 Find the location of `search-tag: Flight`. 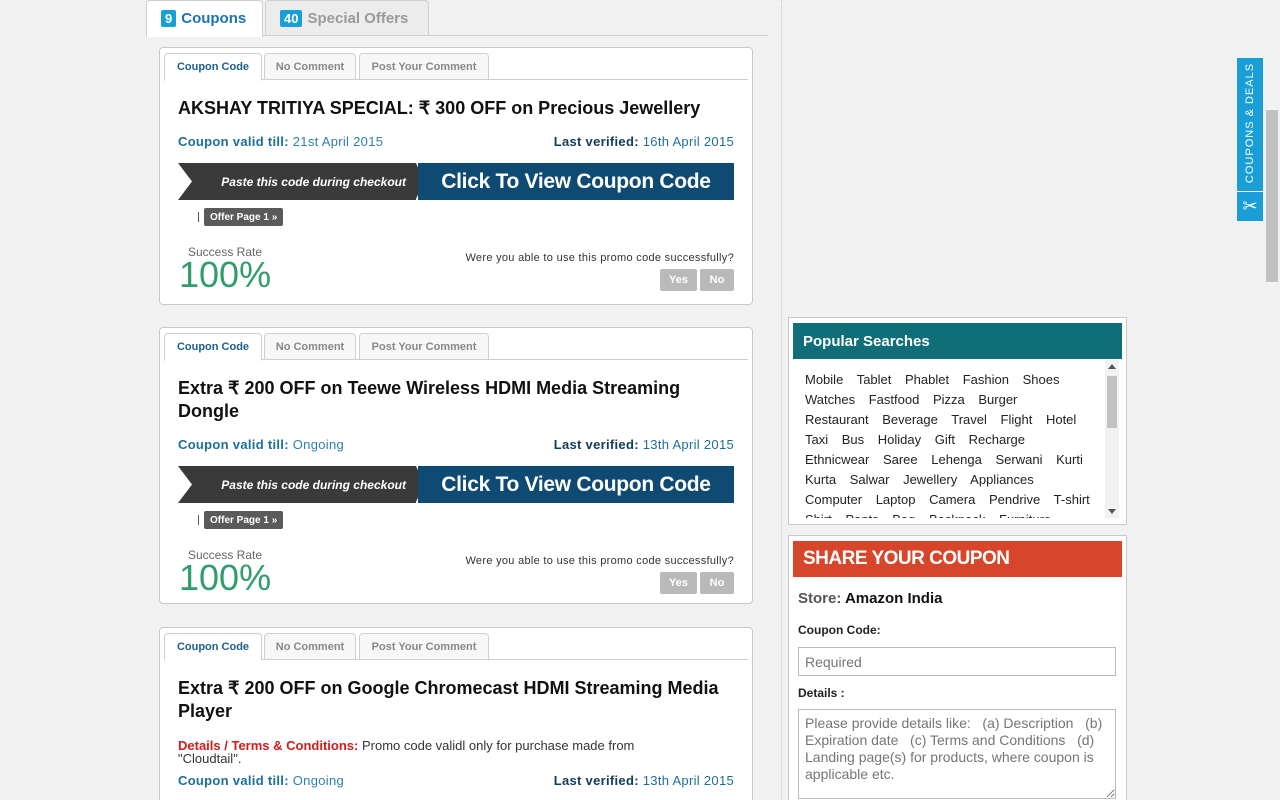

search-tag: Flight is located at coordinates (1017, 419).